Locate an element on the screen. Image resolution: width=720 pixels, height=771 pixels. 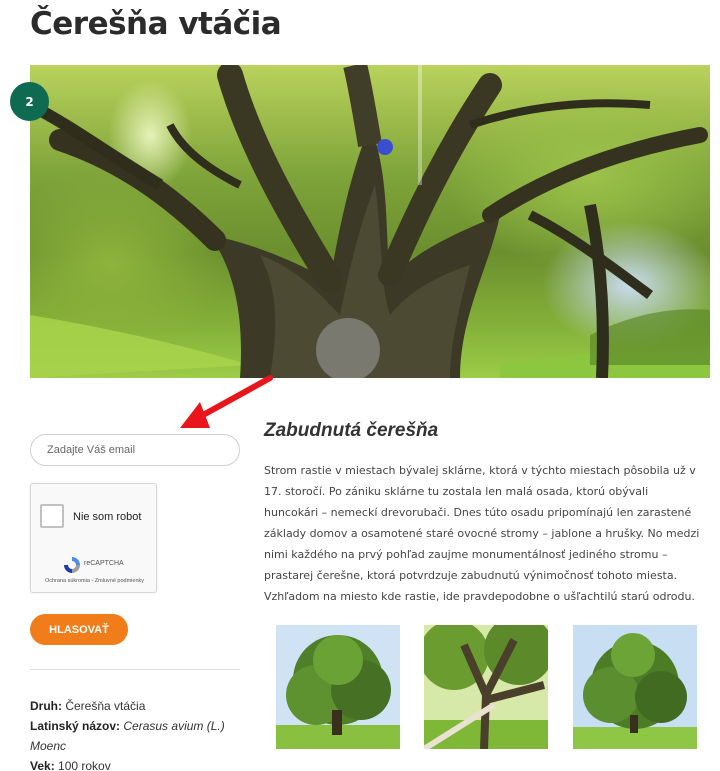
divider is located at coordinates (135, 669).